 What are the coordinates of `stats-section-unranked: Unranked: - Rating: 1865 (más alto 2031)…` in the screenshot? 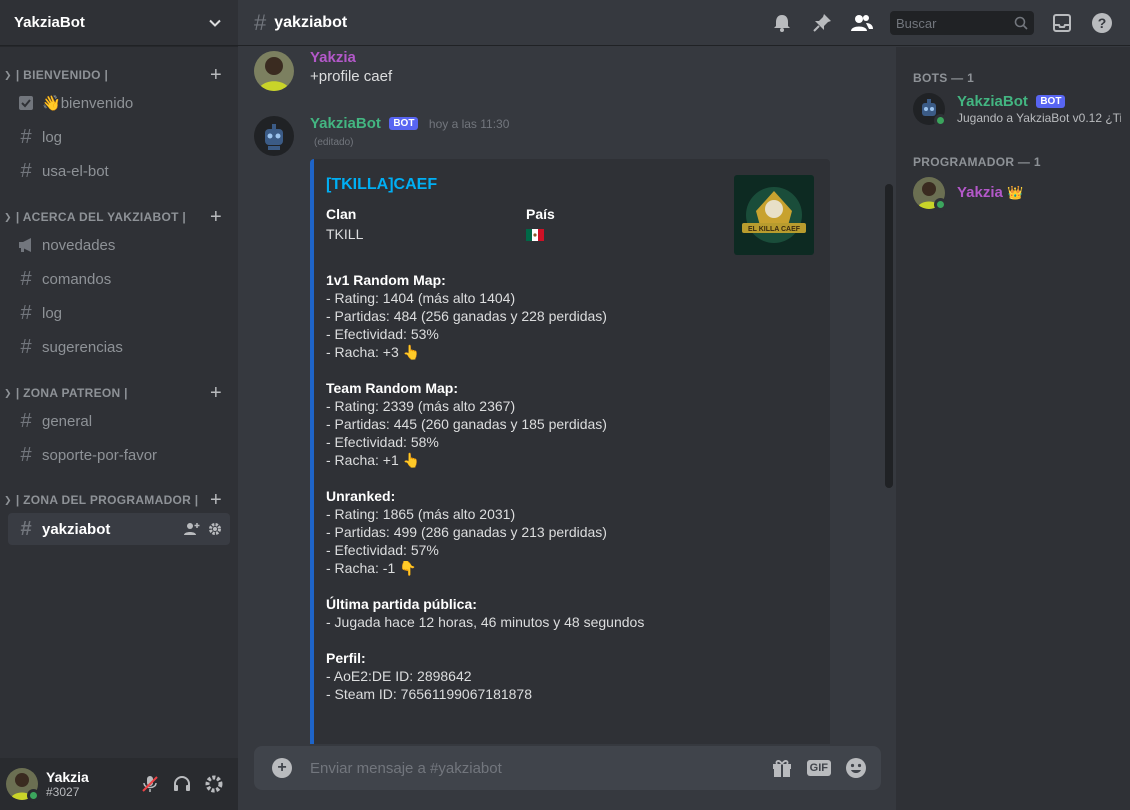 It's located at (566, 532).